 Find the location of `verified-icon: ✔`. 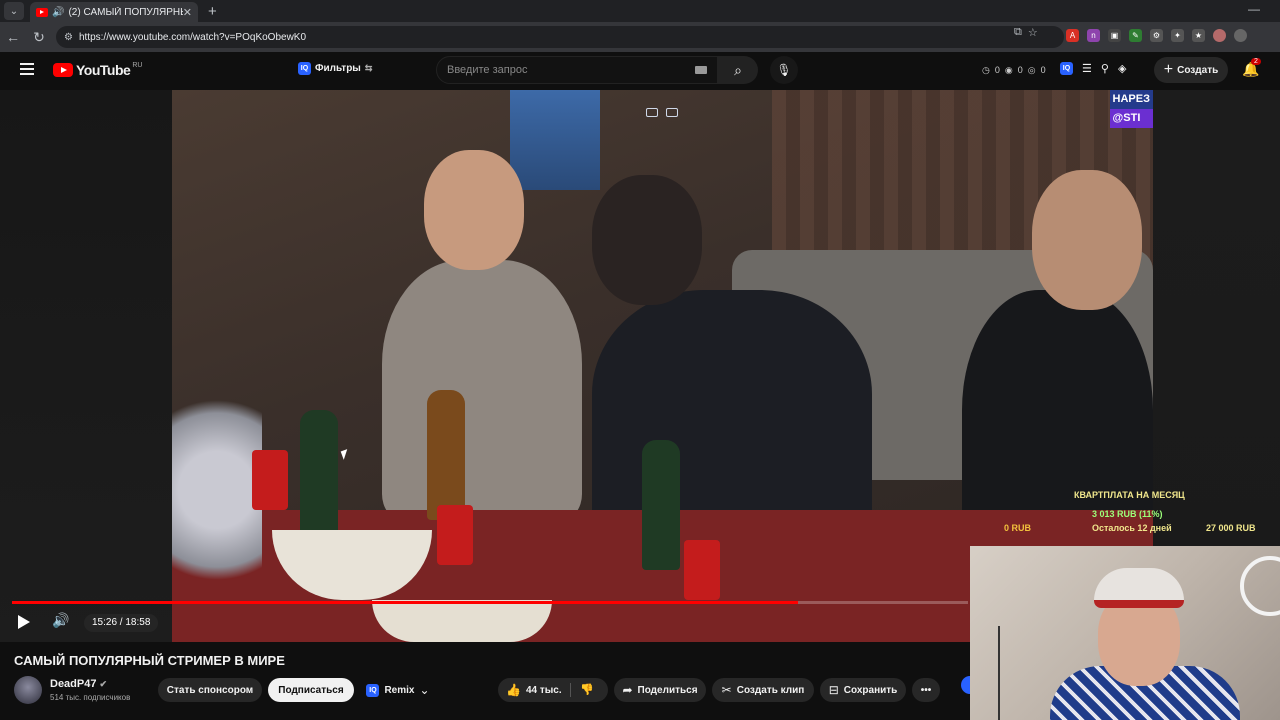

verified-icon: ✔ is located at coordinates (103, 684).